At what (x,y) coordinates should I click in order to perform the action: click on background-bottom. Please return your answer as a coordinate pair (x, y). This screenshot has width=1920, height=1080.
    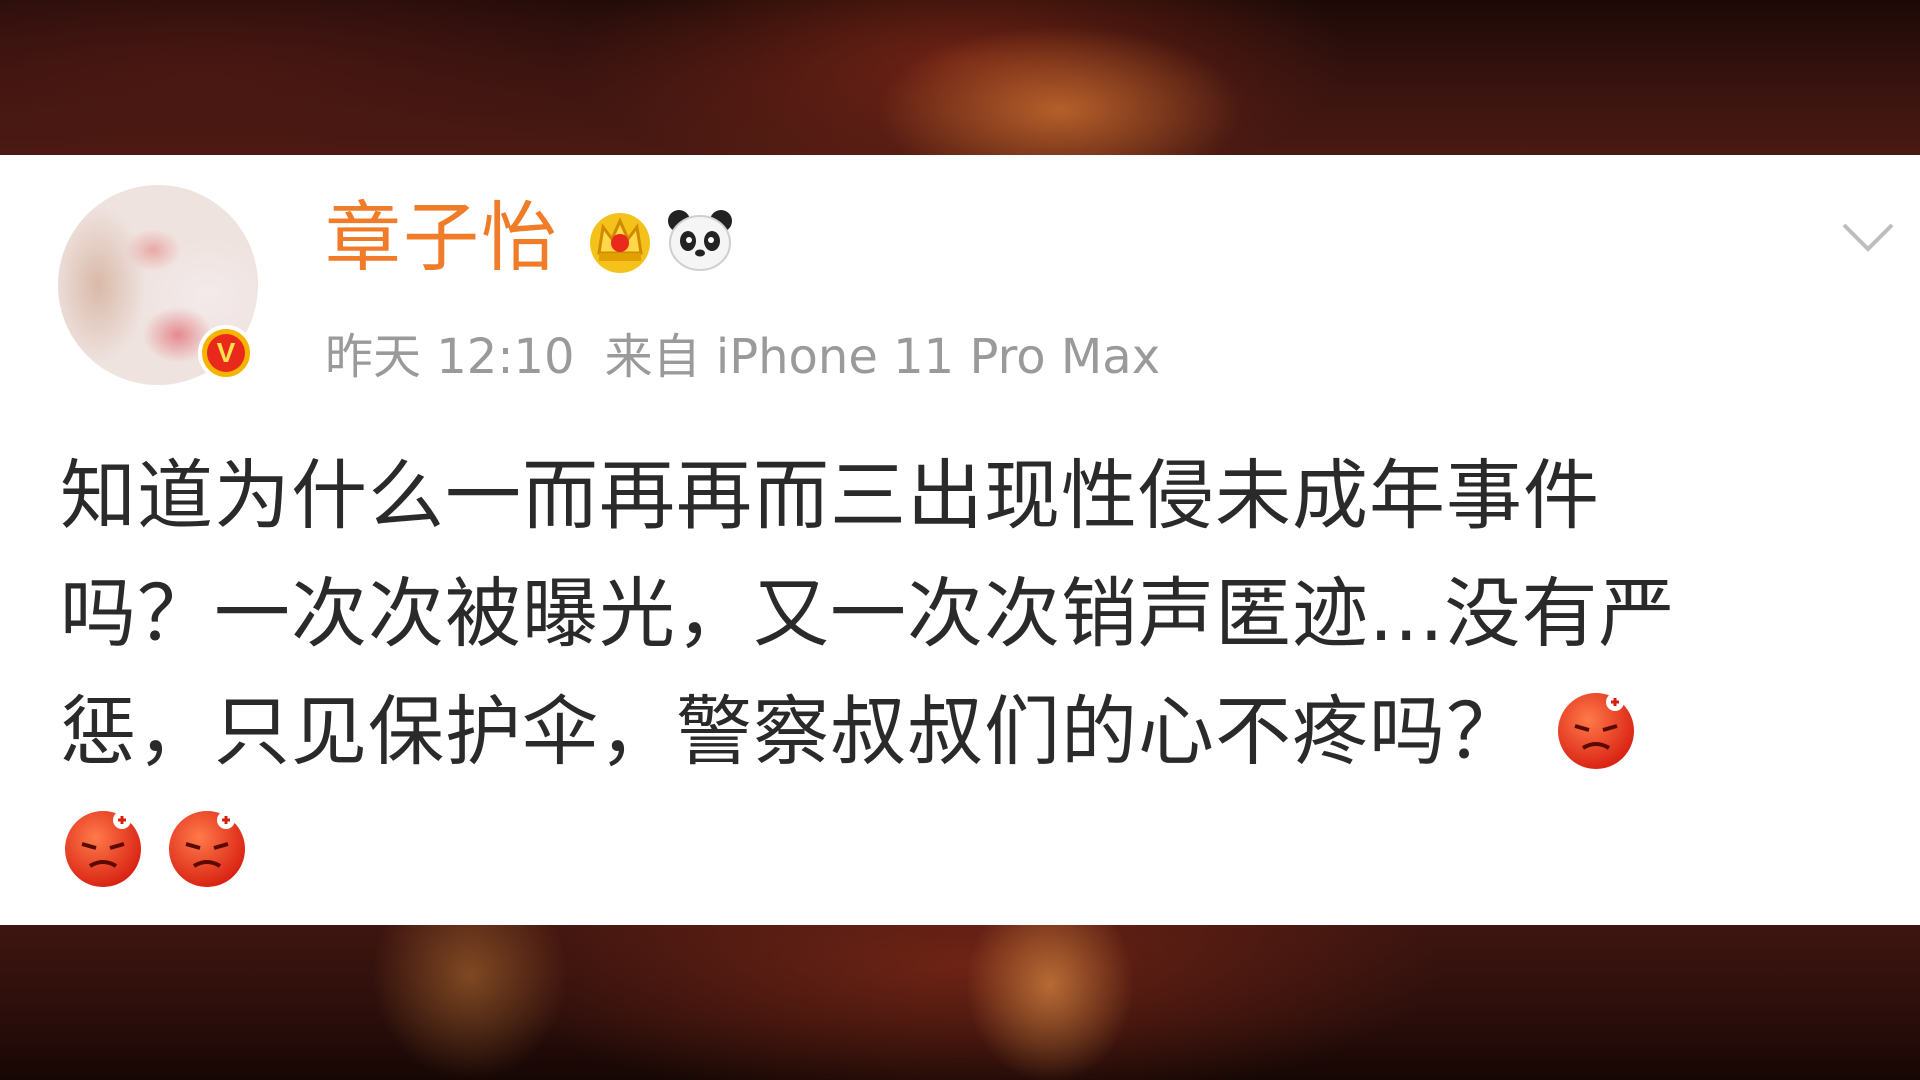
    Looking at the image, I should click on (960, 1002).